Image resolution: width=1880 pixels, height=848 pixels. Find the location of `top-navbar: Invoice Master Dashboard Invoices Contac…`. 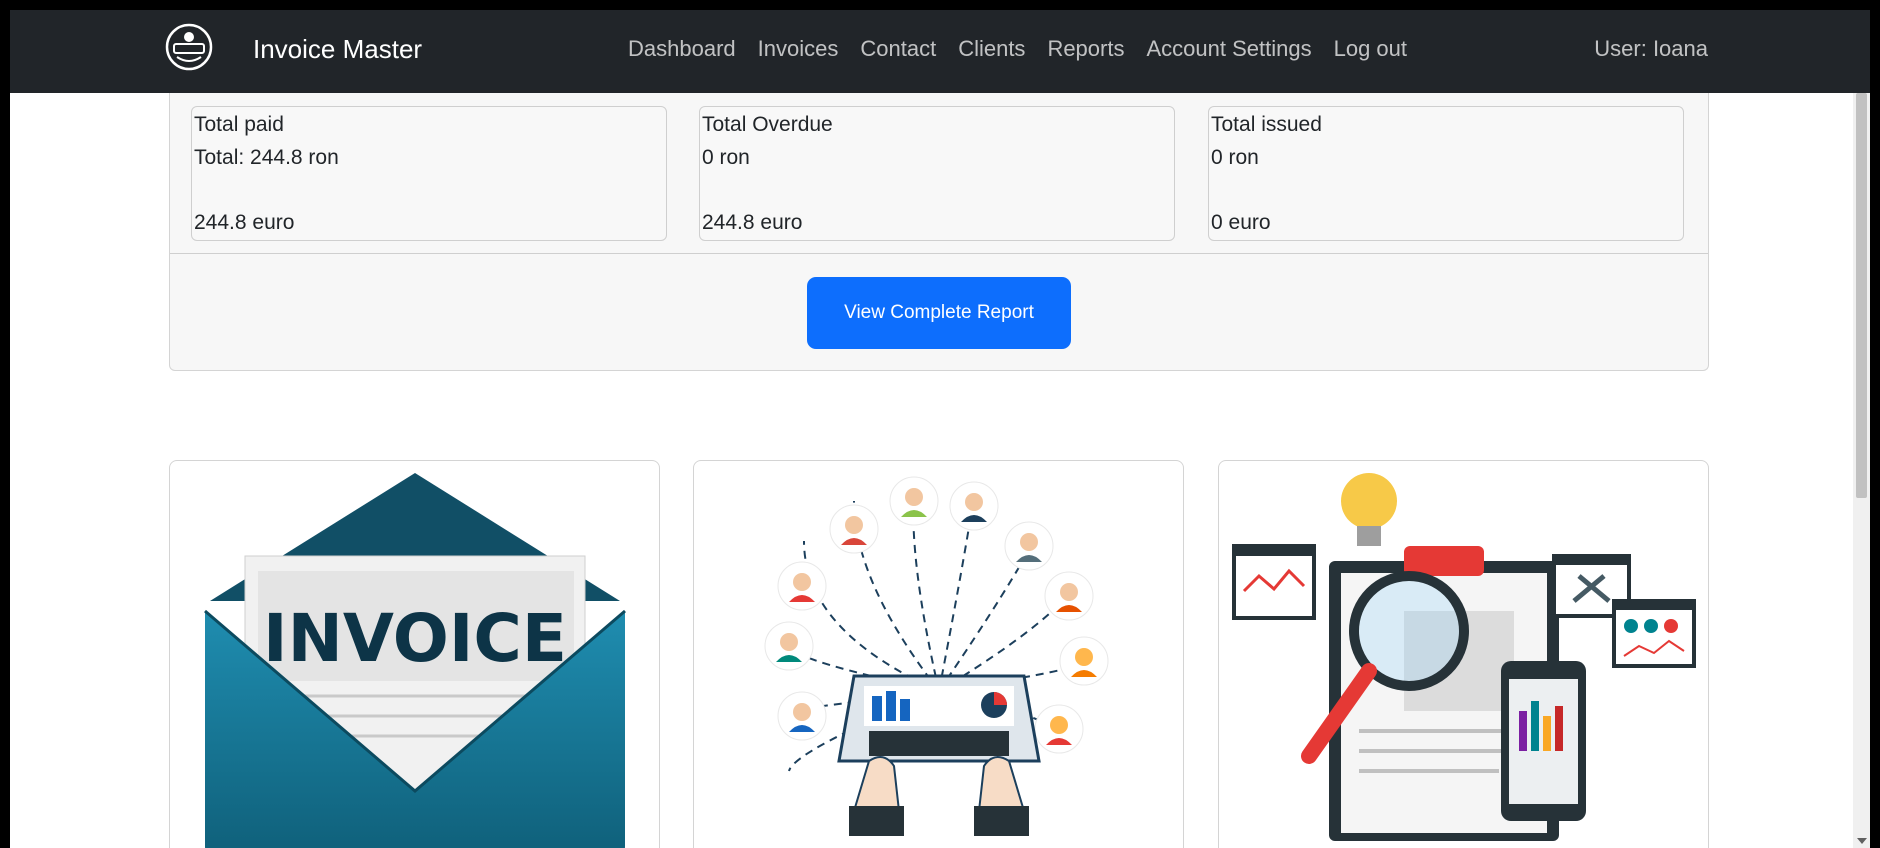

top-navbar: Invoice Master Dashboard Invoices Contac… is located at coordinates (940, 51).